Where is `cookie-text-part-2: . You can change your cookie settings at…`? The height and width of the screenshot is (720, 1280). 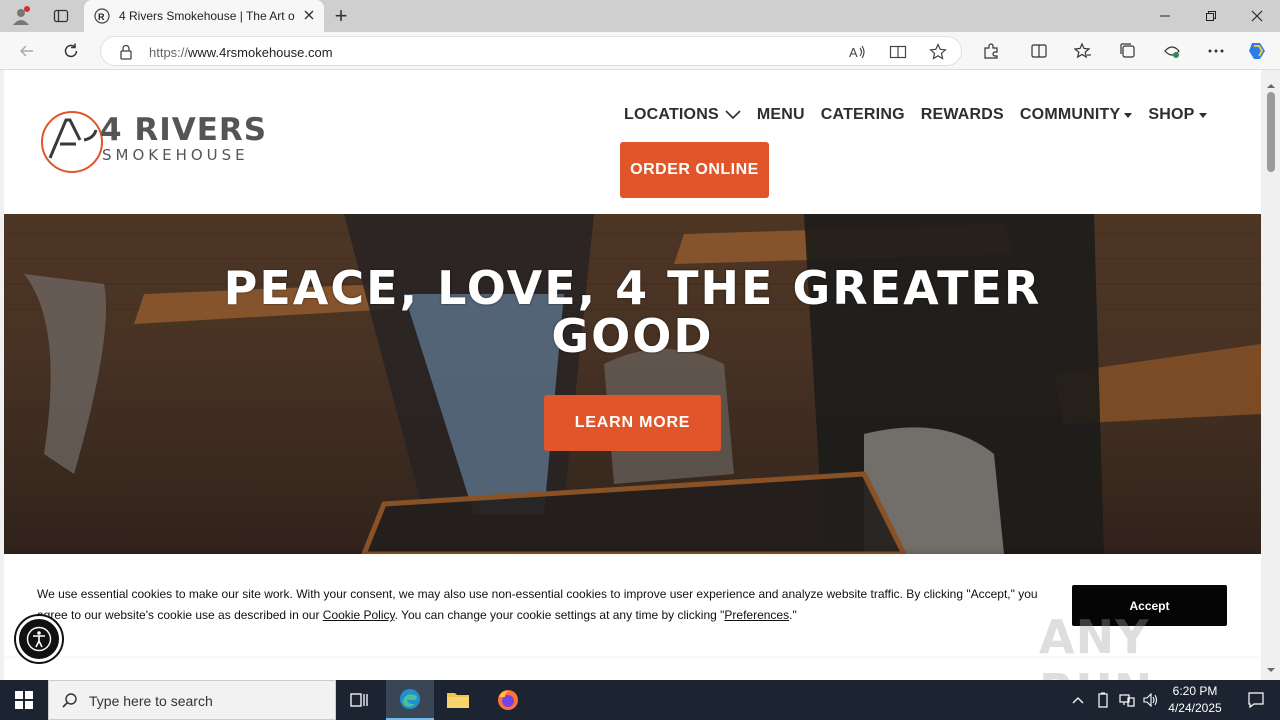 cookie-text-part-2: . You can change your cookie settings at… is located at coordinates (559, 615).